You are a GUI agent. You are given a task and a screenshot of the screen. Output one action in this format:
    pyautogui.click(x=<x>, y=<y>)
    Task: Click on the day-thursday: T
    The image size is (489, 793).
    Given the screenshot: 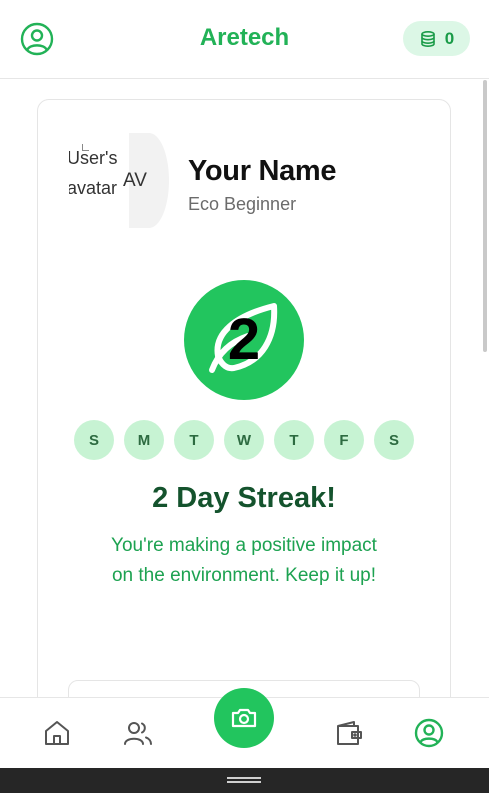 What is the action you would take?
    pyautogui.click(x=294, y=440)
    